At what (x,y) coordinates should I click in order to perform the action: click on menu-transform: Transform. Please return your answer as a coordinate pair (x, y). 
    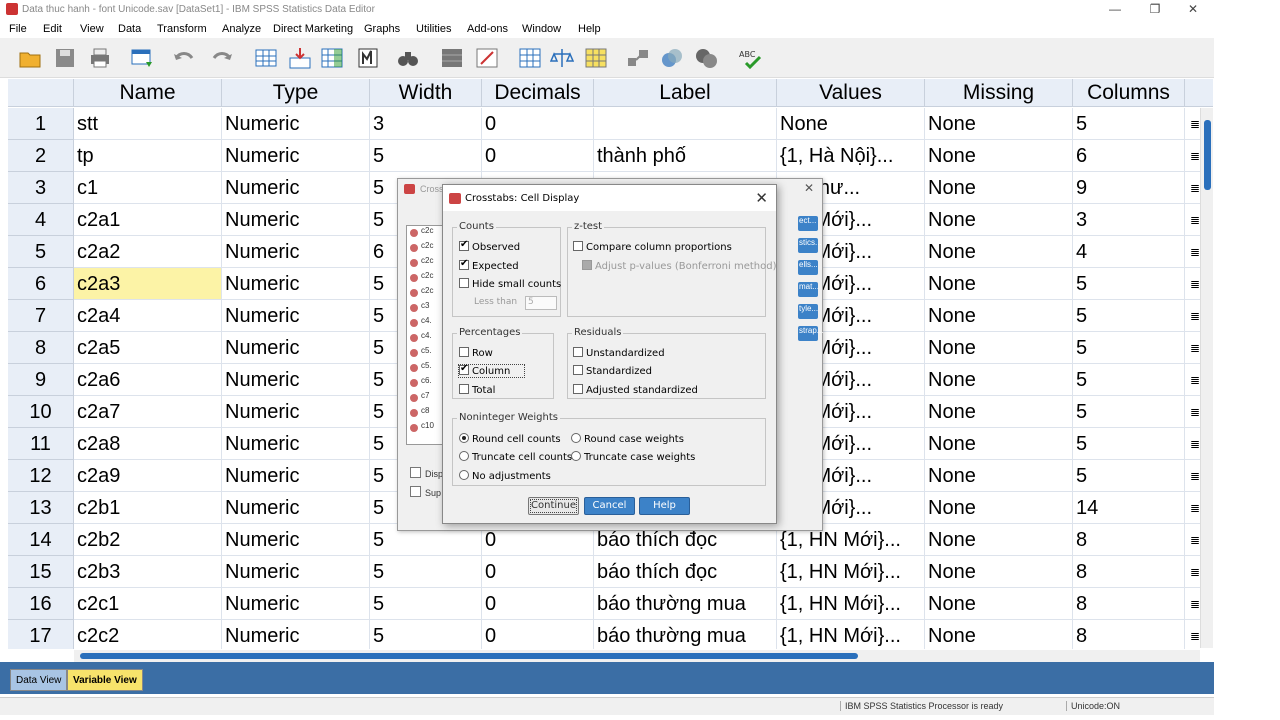
    Looking at the image, I should click on (182, 29).